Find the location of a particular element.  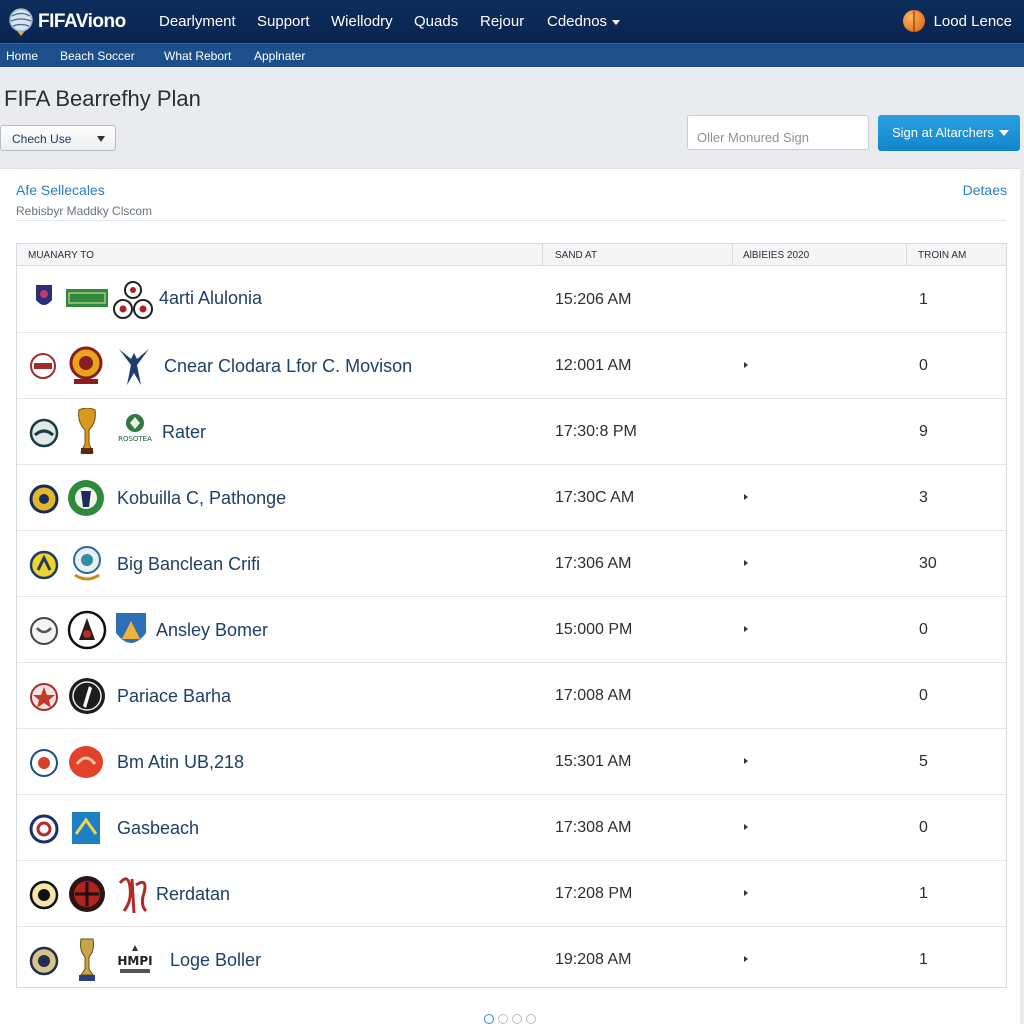

nav-item-quads: Quads is located at coordinates (436, 21).